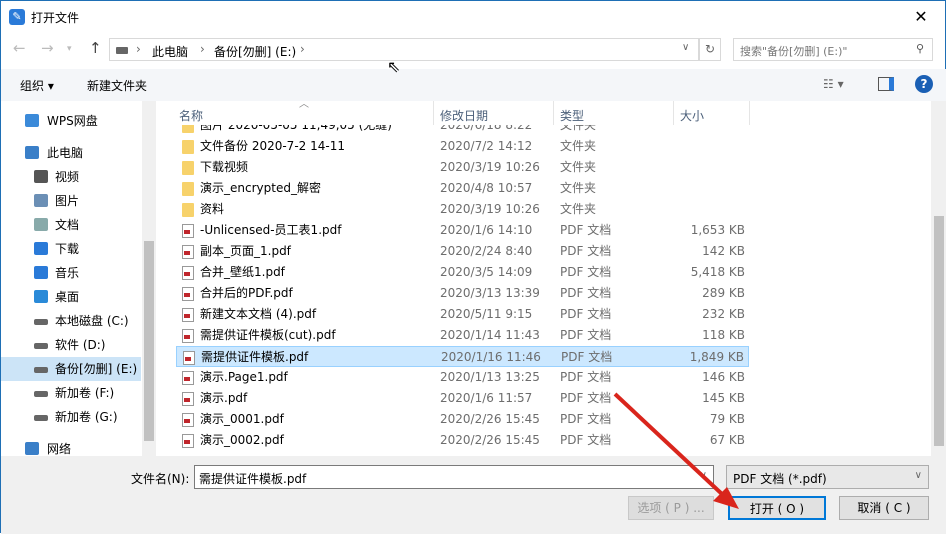 This screenshot has height=534, width=946. I want to click on file-name: 下载视频, so click(224, 167).